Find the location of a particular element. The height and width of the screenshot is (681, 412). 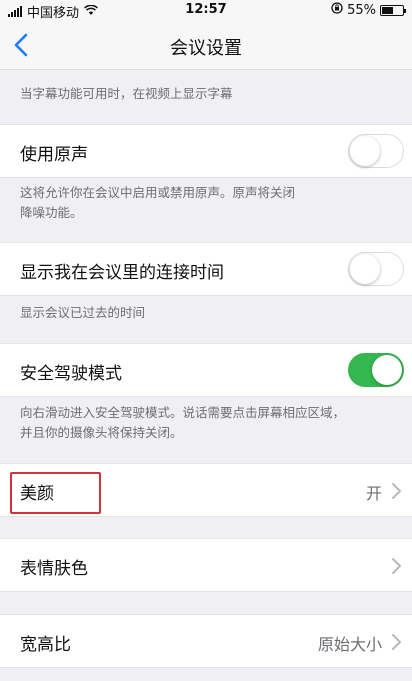

connection-time-toggle is located at coordinates (376, 269).